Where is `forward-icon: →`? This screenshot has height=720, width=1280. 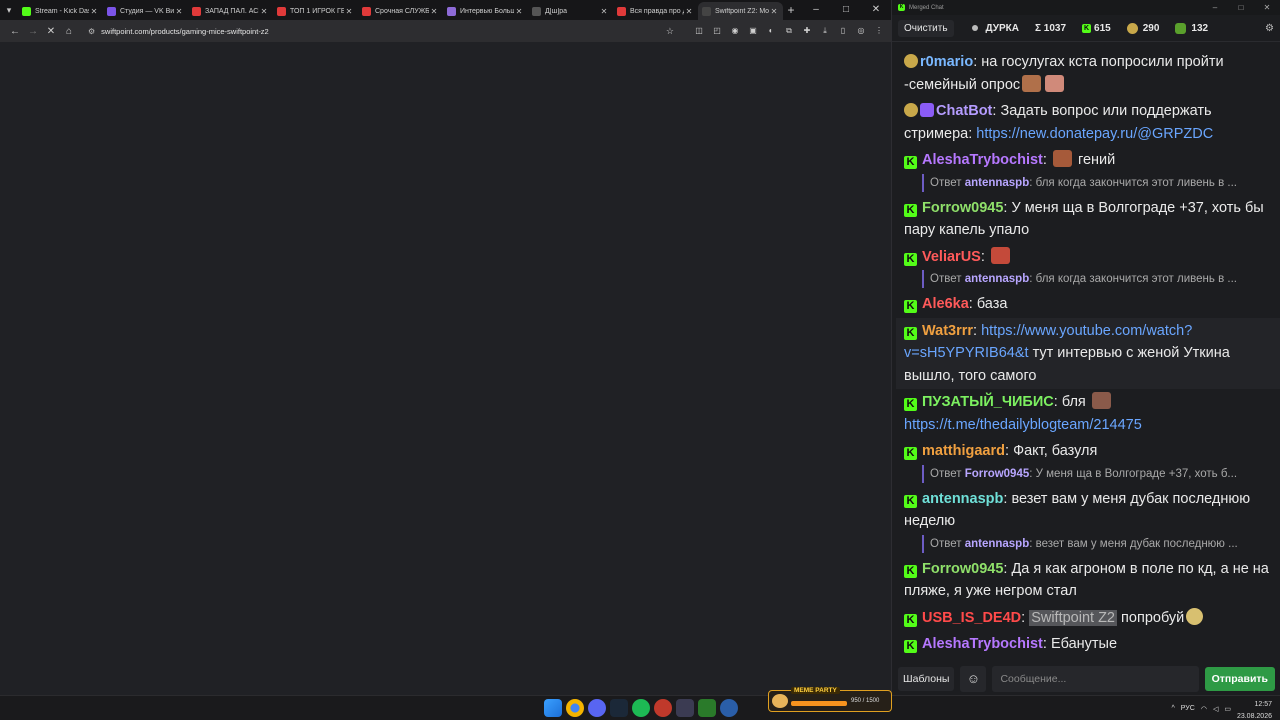
forward-icon: → is located at coordinates (33, 31).